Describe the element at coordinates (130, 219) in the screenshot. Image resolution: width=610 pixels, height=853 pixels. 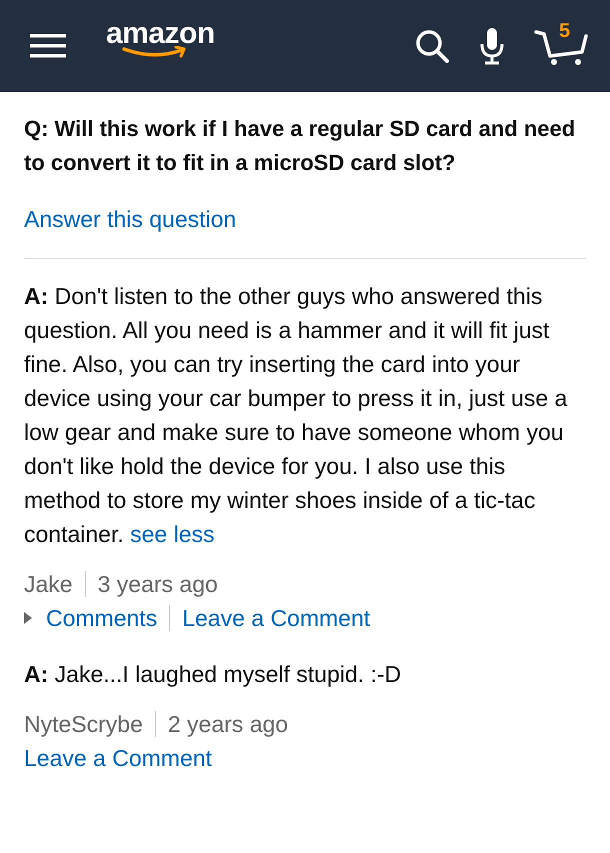
I see `answer-question-link: Answer this question` at that location.